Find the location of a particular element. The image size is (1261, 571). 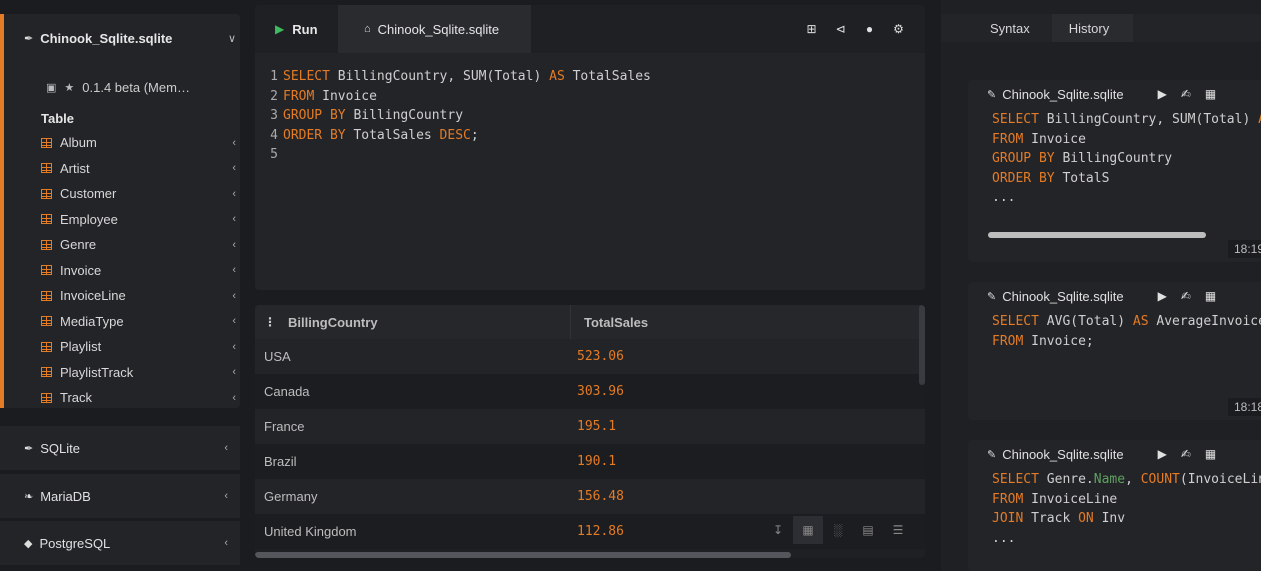

history-entry-header: ✎ Chinook_Sqlite.sqlite ▶ ✍ ▦ is located at coordinates (1114, 296).